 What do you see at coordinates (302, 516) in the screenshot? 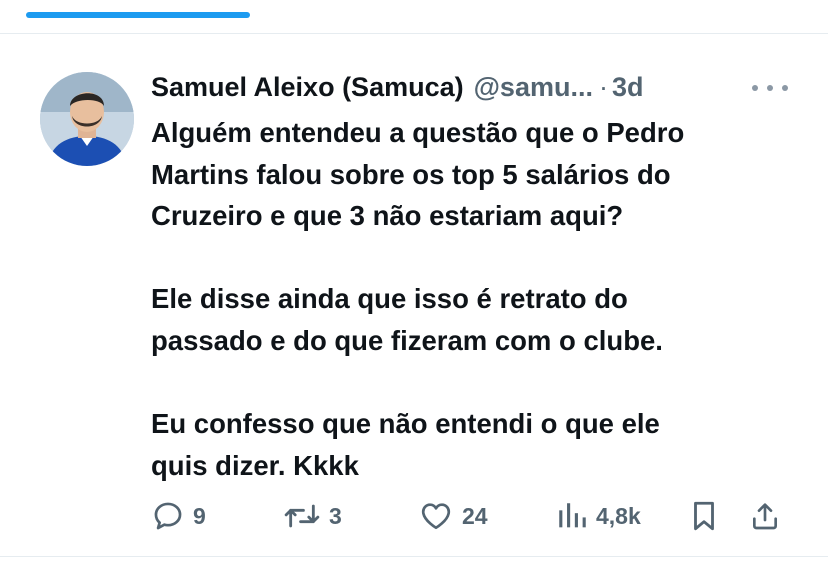
I see `retweet-icon` at bounding box center [302, 516].